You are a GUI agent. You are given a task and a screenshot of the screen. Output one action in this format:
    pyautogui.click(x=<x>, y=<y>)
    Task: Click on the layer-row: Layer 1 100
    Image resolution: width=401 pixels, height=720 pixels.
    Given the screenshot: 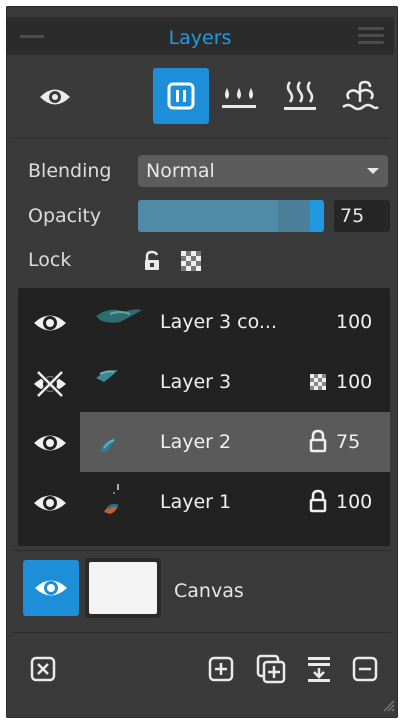 What is the action you would take?
    pyautogui.click(x=204, y=502)
    